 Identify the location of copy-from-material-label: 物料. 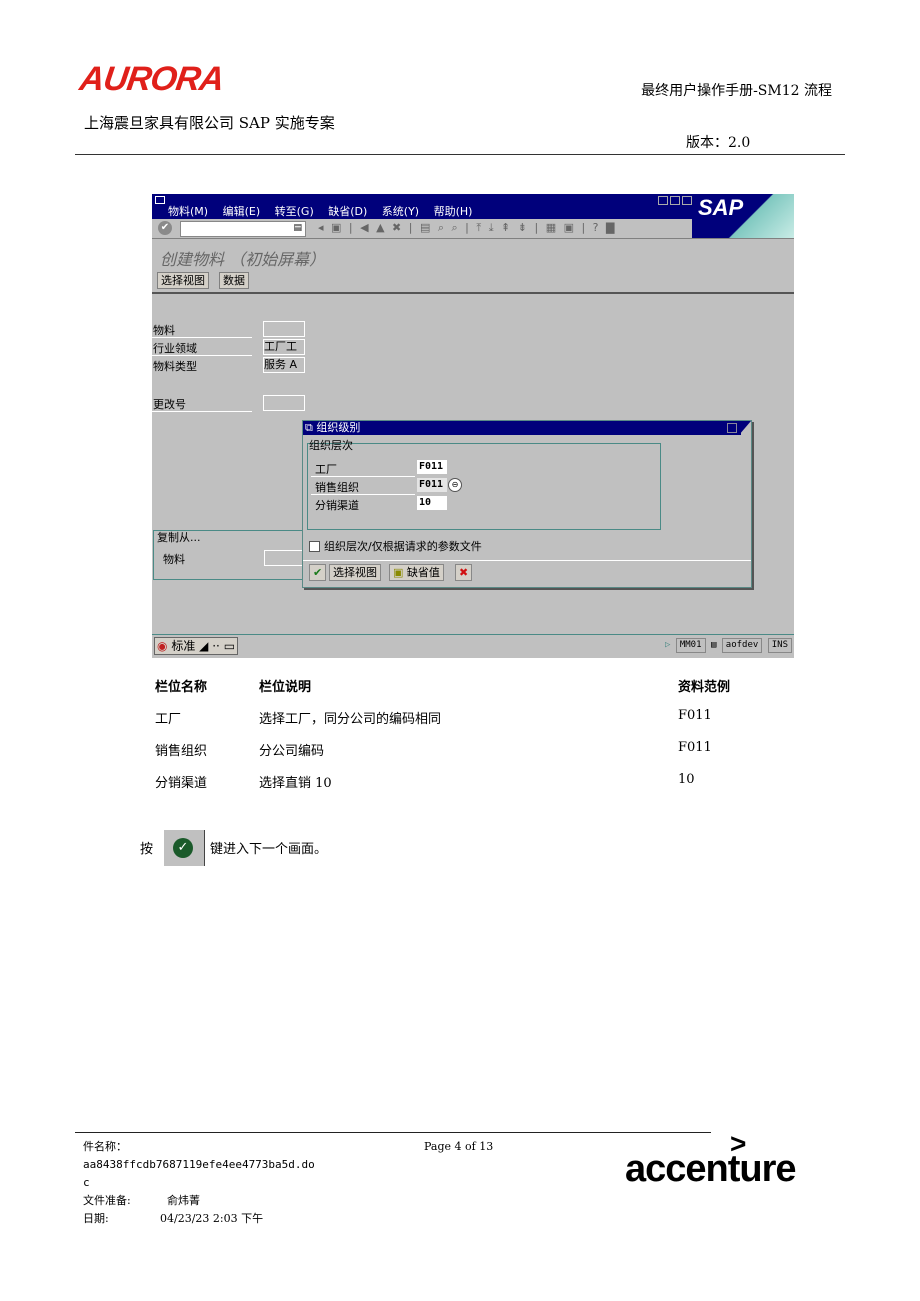
(174, 559).